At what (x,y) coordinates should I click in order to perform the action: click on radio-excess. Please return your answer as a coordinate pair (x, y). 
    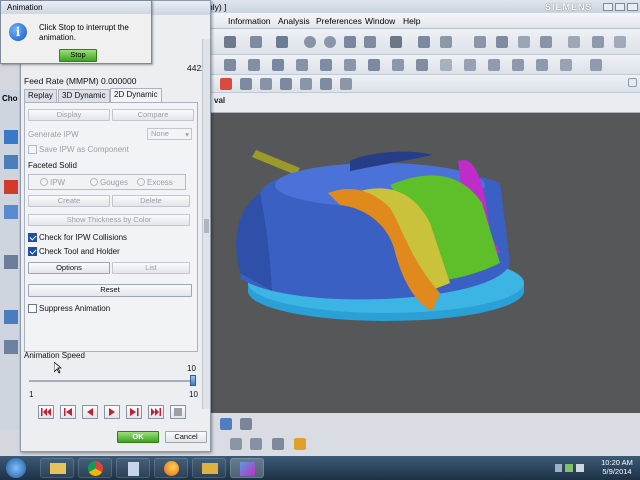
    Looking at the image, I should click on (141, 182).